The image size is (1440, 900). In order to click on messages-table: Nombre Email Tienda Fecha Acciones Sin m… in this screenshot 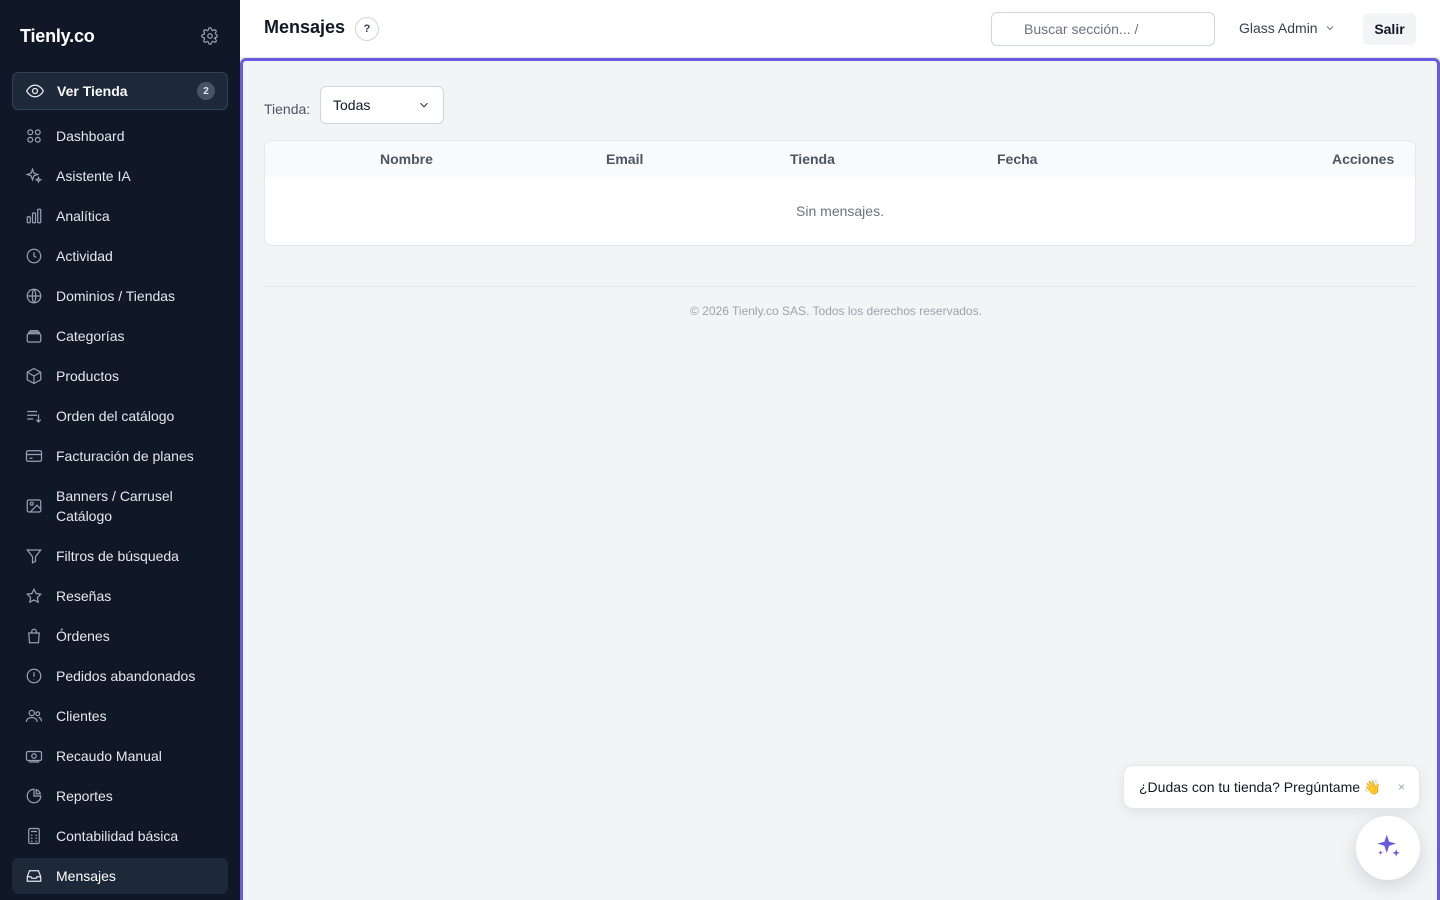, I will do `click(840, 193)`.